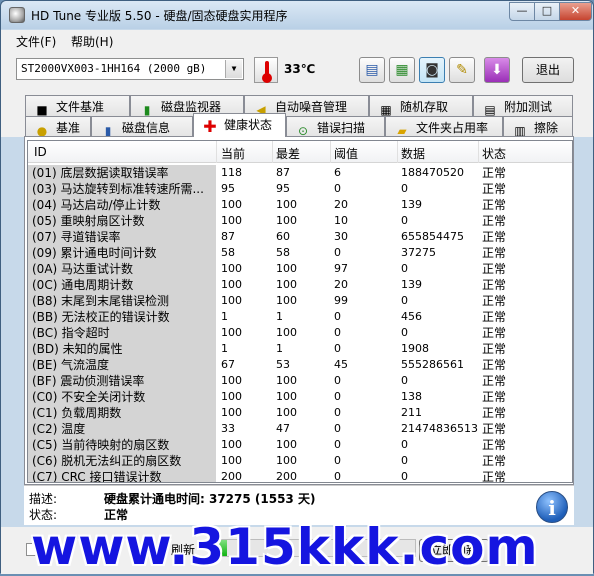 The width and height of the screenshot is (594, 576). I want to click on title-bar: HD Tune 专业版 5.50 - 硬盘/固态硬盘实用程序 — □ ✕, so click(297, 15).